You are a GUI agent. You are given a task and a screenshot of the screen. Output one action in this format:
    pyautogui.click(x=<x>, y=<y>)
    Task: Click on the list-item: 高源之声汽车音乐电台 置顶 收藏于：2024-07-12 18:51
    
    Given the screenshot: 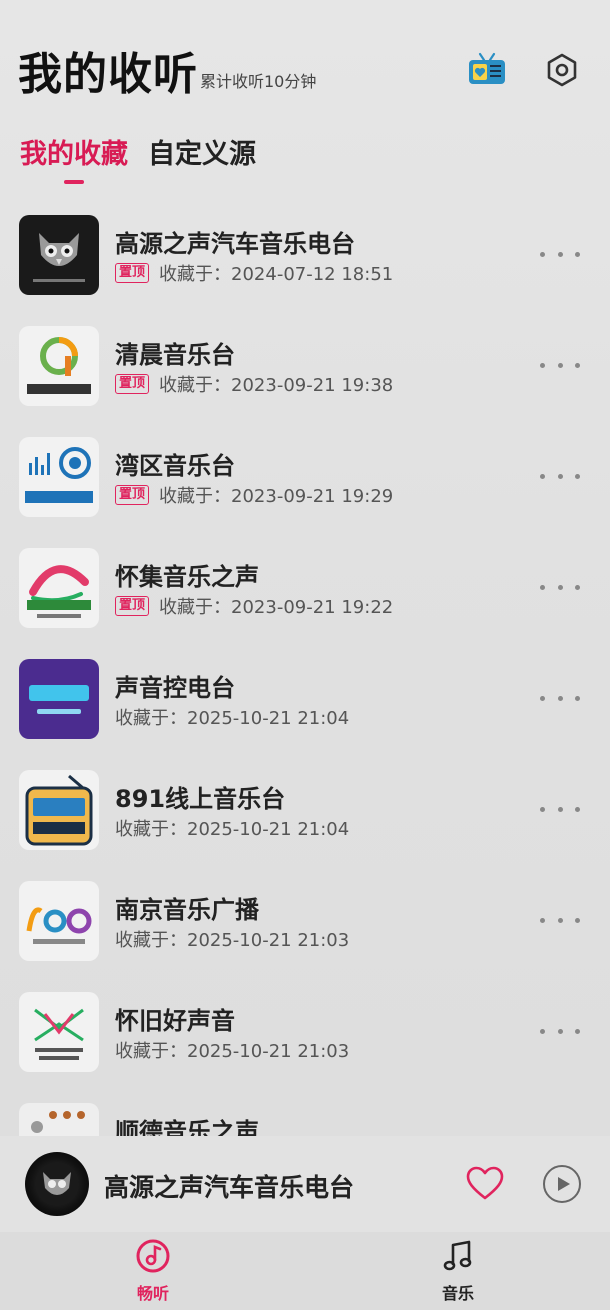 What is the action you would take?
    pyautogui.click(x=305, y=253)
    